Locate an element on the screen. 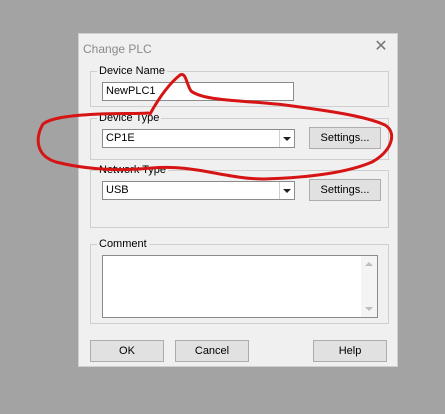 This screenshot has height=414, width=445. comment-group: Comment is located at coordinates (239, 280).